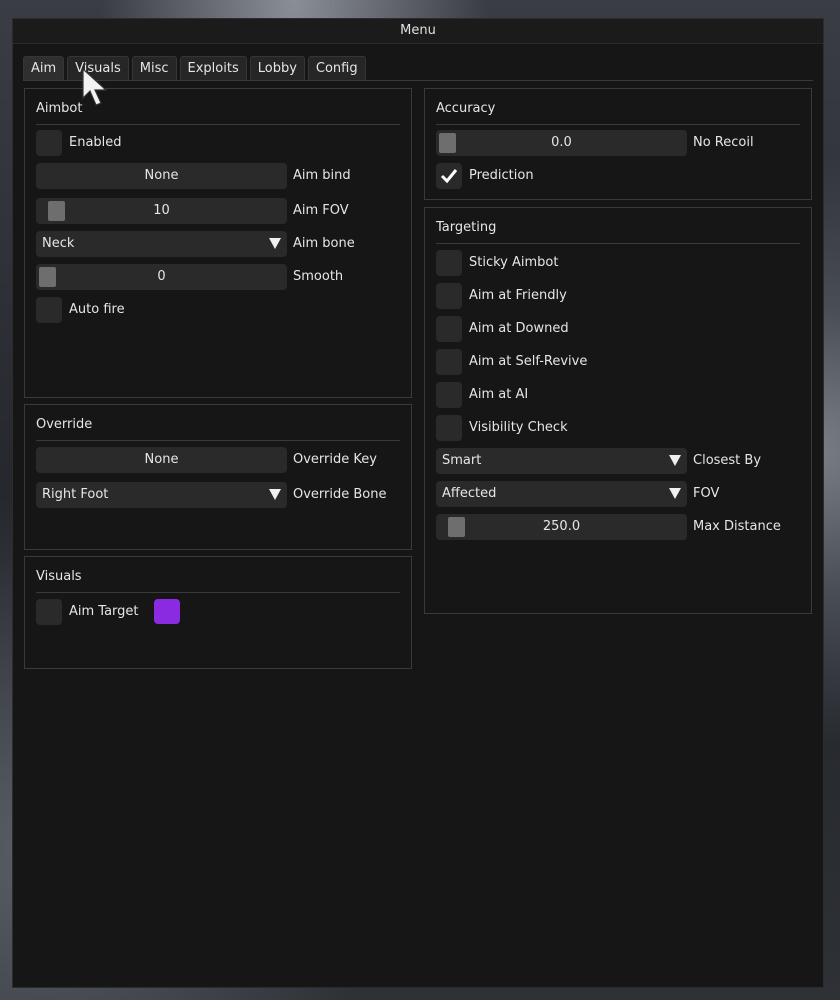  What do you see at coordinates (59, 576) in the screenshot?
I see `visuals-title: Visuals` at bounding box center [59, 576].